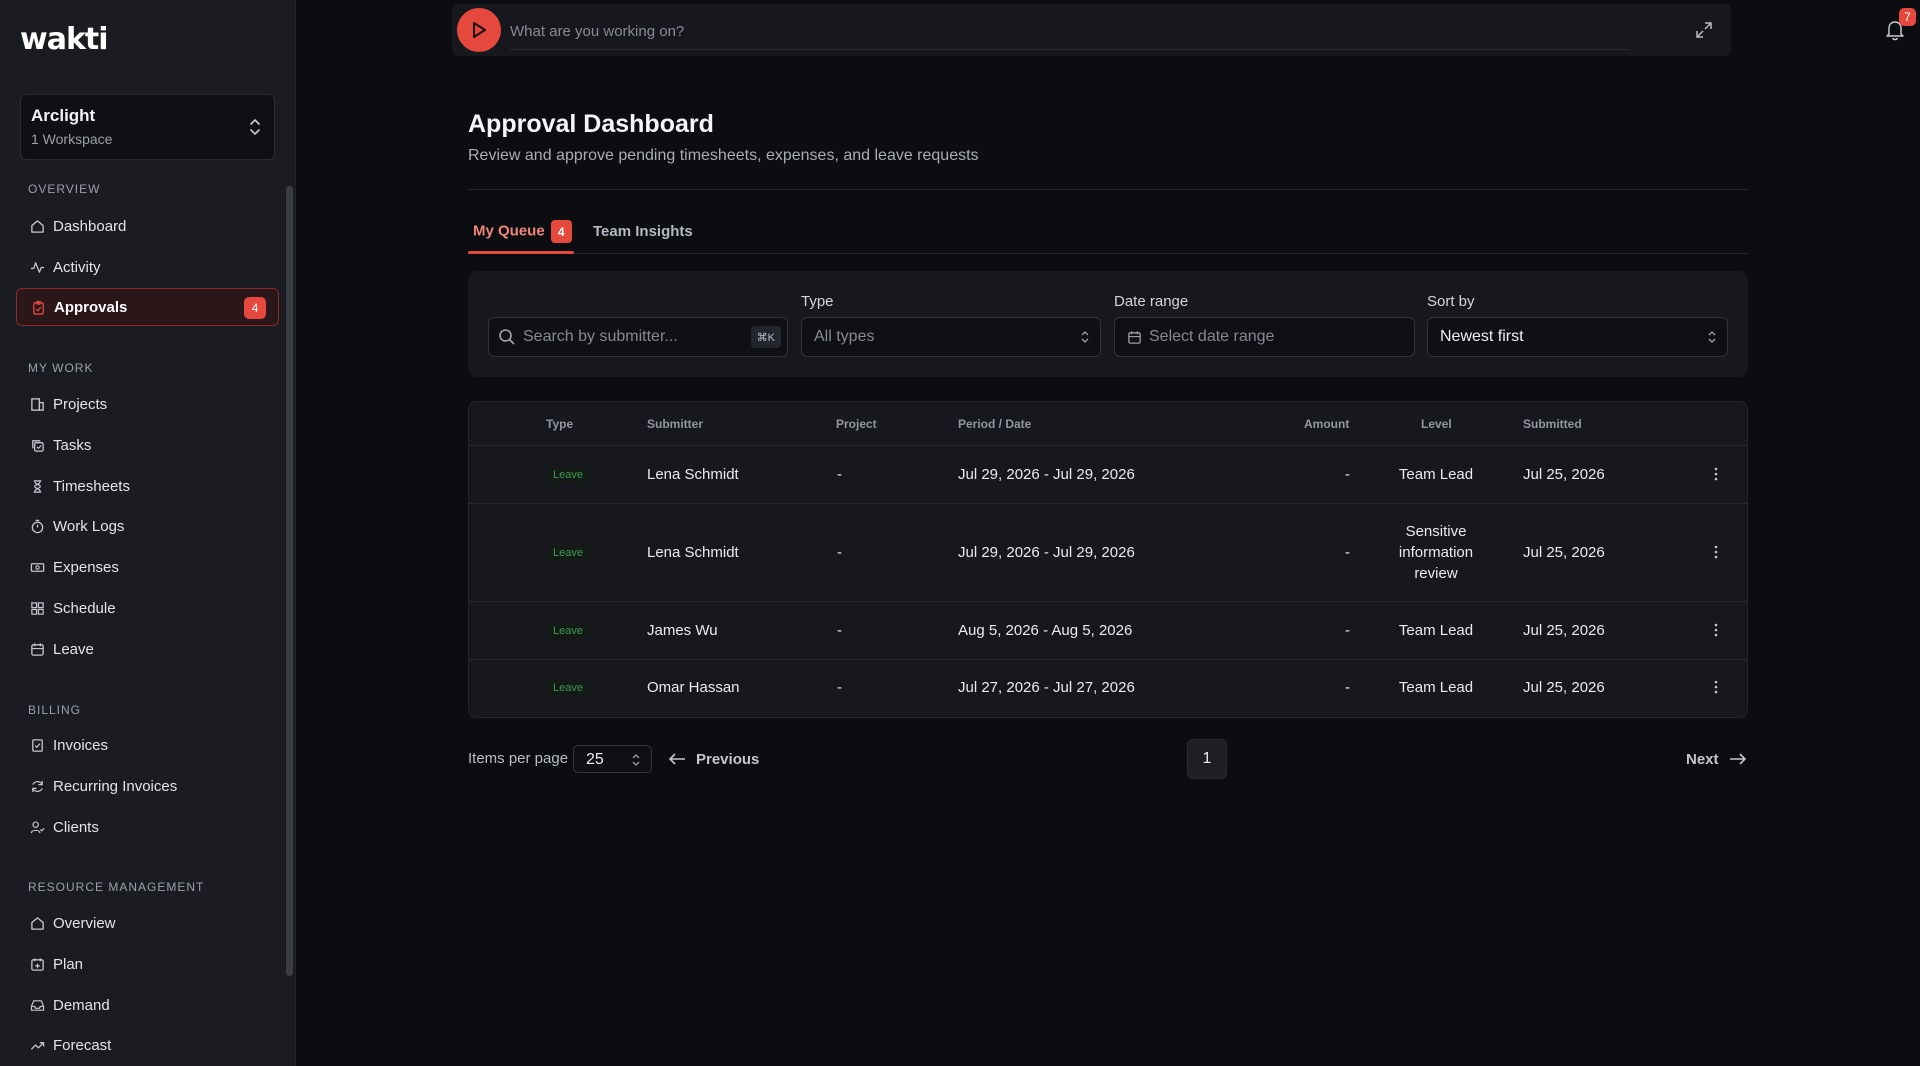 This screenshot has width=1920, height=1066. What do you see at coordinates (147, 745) in the screenshot?
I see `sidebar-item-invoices: Invoices` at bounding box center [147, 745].